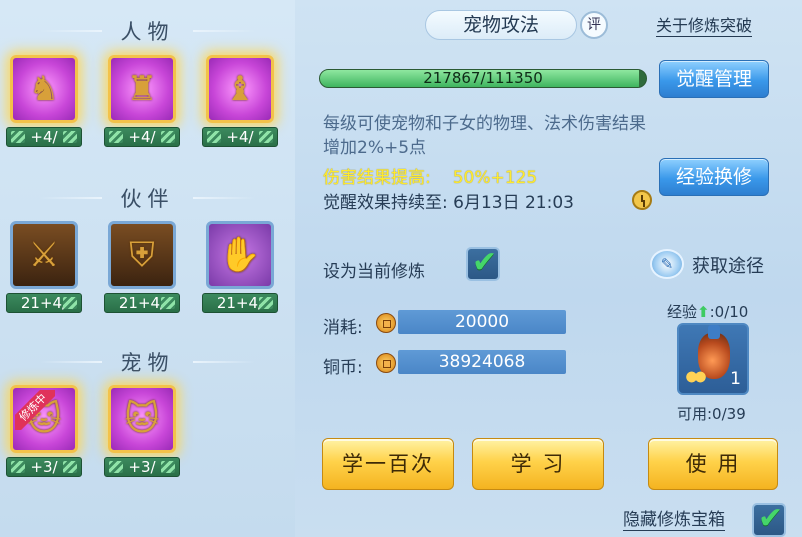  I want to click on slot-person-1: ♞ +4/, so click(44, 103).